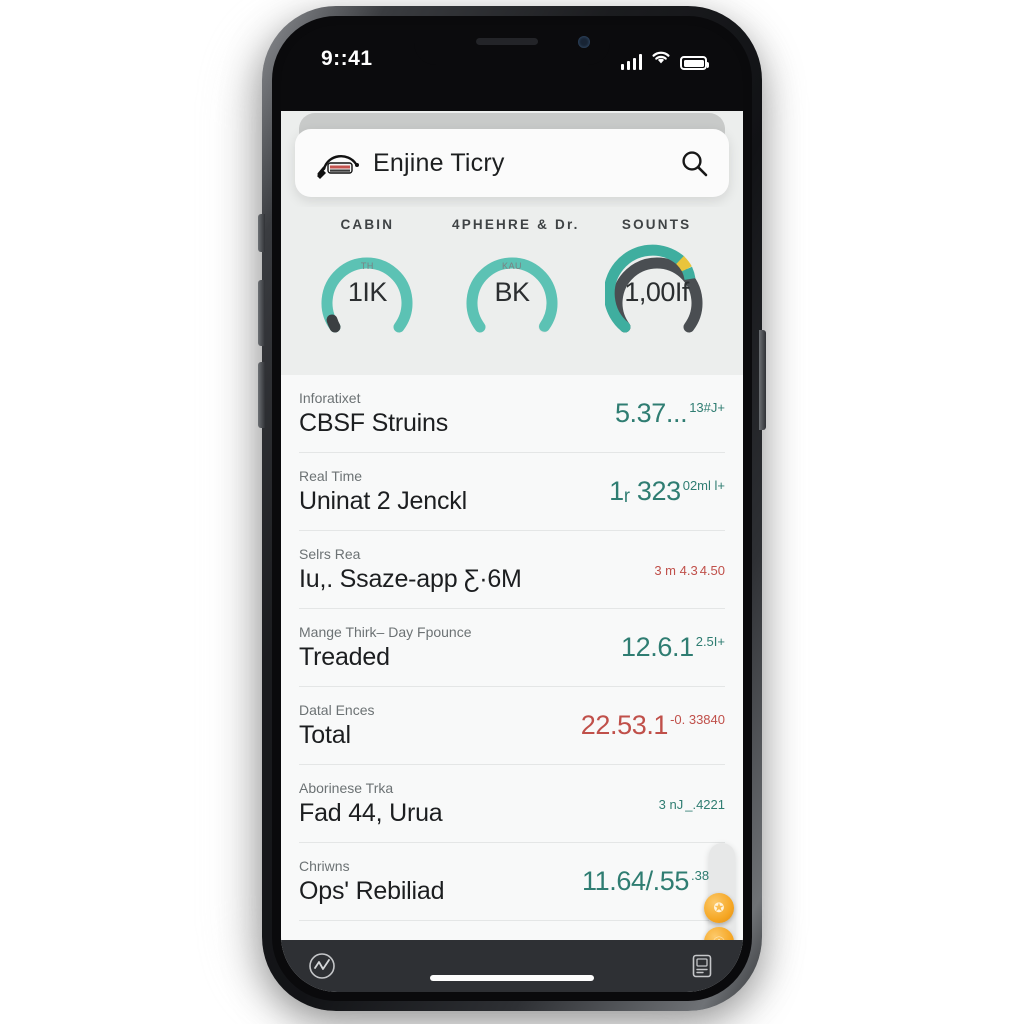 This screenshot has height=1024, width=1024. Describe the element at coordinates (385, 631) in the screenshot. I see `row-subtitle: Mange Thirk– Day Fpounce` at that location.